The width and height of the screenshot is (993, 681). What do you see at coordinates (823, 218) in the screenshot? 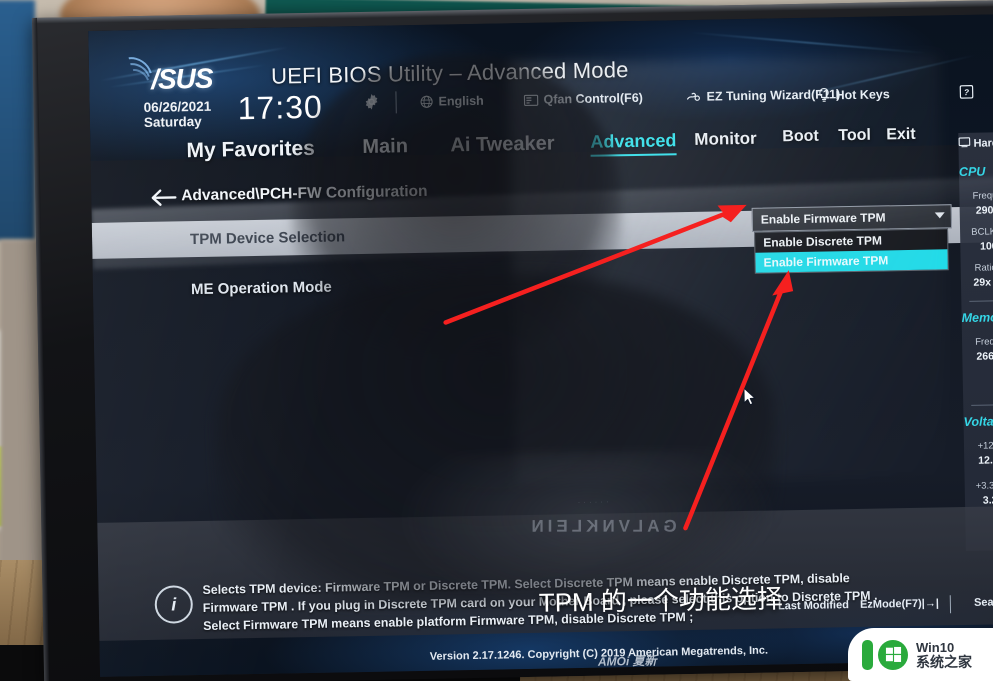
I see `combobox-value: Enable Firmware TPM` at bounding box center [823, 218].